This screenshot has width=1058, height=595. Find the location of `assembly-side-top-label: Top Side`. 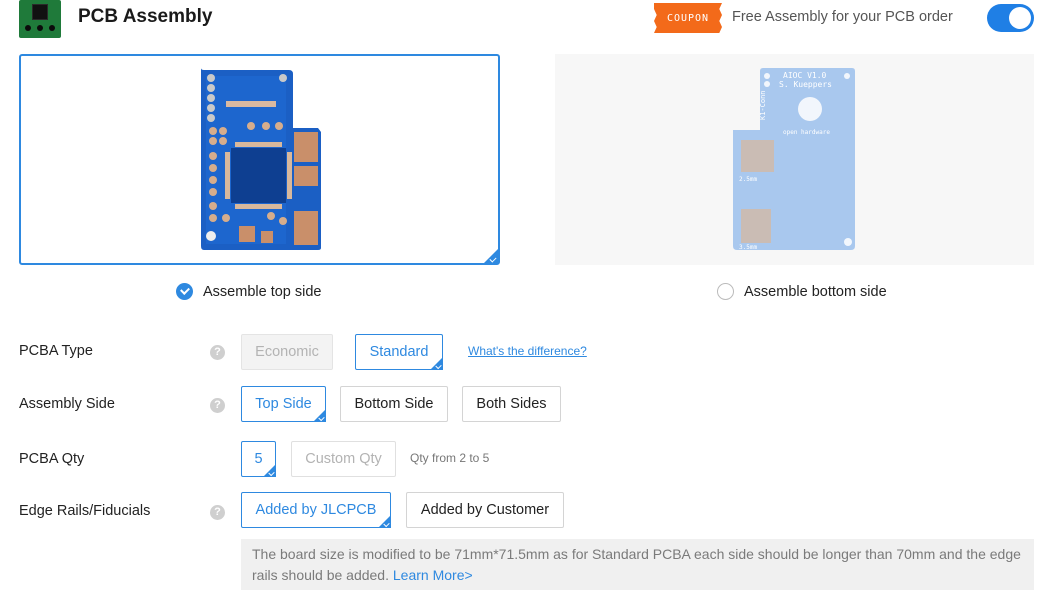

assembly-side-top-label: Top Side is located at coordinates (283, 404).